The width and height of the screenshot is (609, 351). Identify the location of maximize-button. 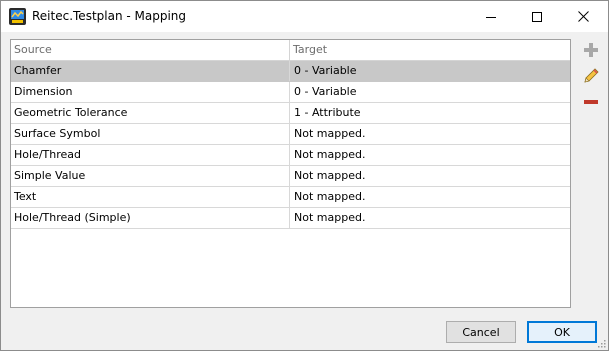
(537, 16).